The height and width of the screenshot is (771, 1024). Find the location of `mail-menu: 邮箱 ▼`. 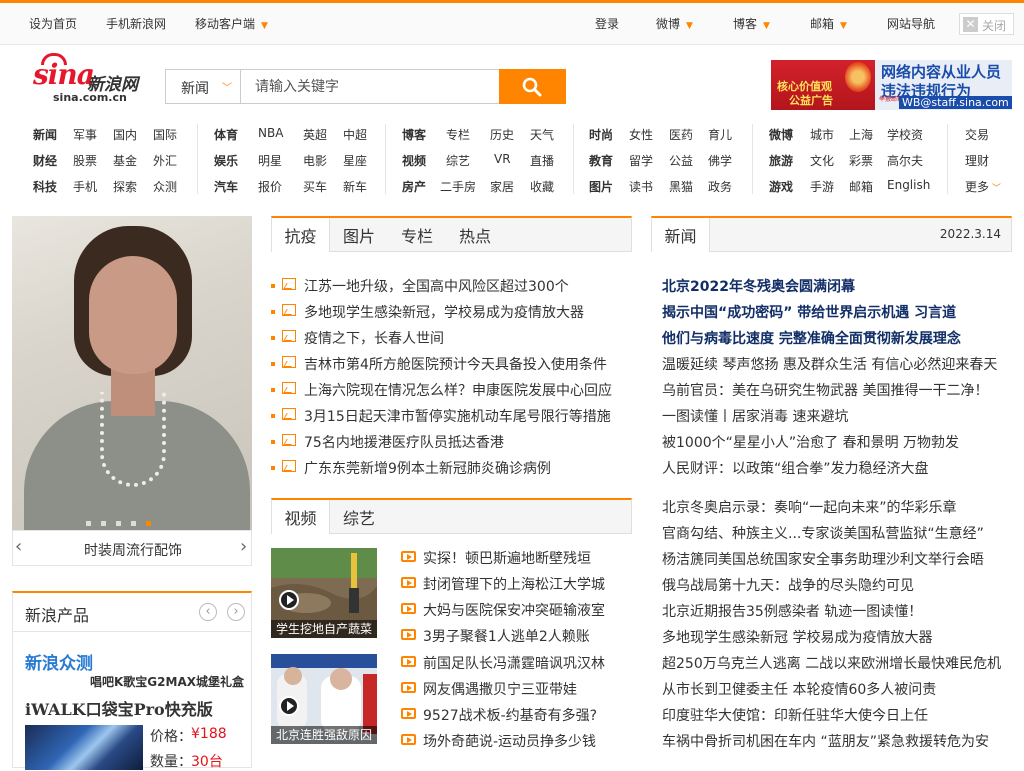

mail-menu: 邮箱 ▼ is located at coordinates (828, 23).